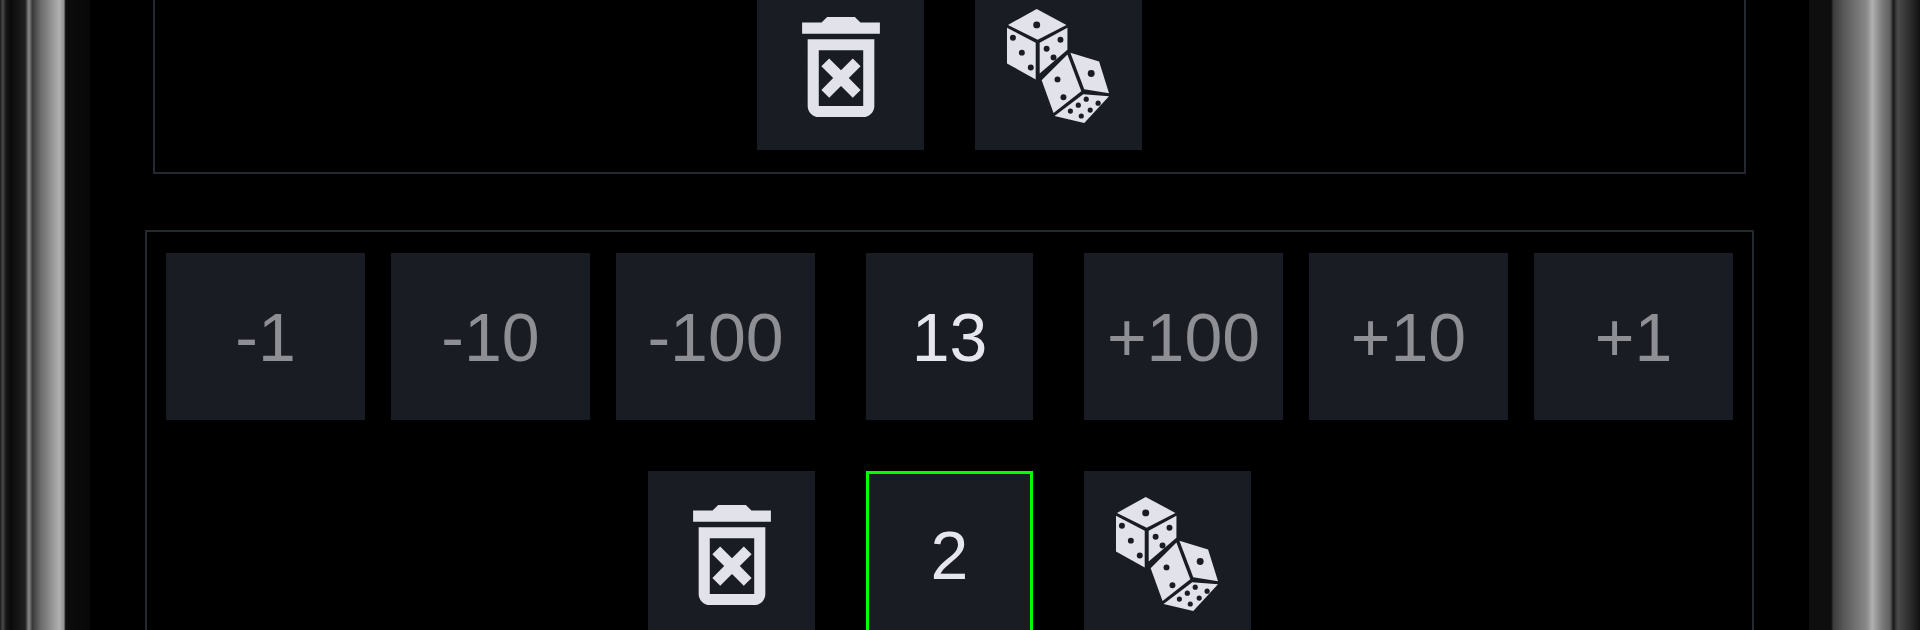  I want to click on step-button: +10, so click(1408, 336).